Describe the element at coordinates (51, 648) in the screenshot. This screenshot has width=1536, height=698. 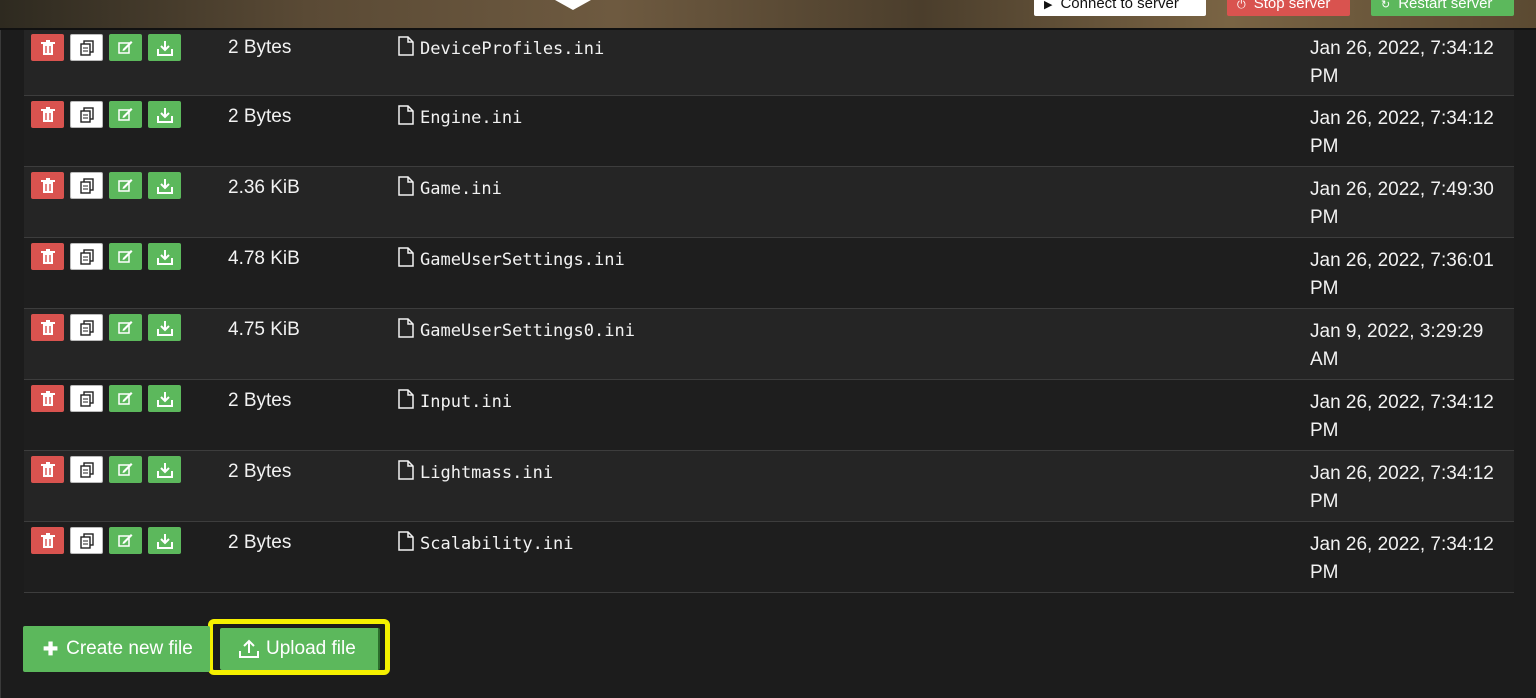
I see `plus-icon: ✚` at that location.